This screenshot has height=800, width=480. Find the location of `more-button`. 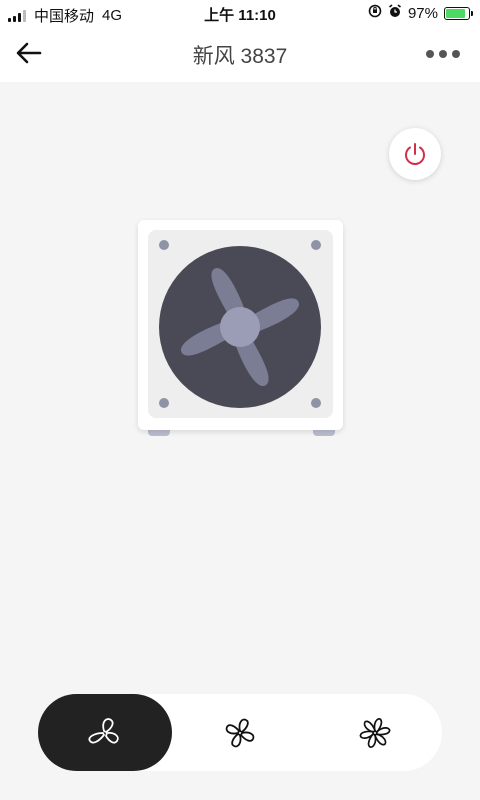

more-button is located at coordinates (446, 54).